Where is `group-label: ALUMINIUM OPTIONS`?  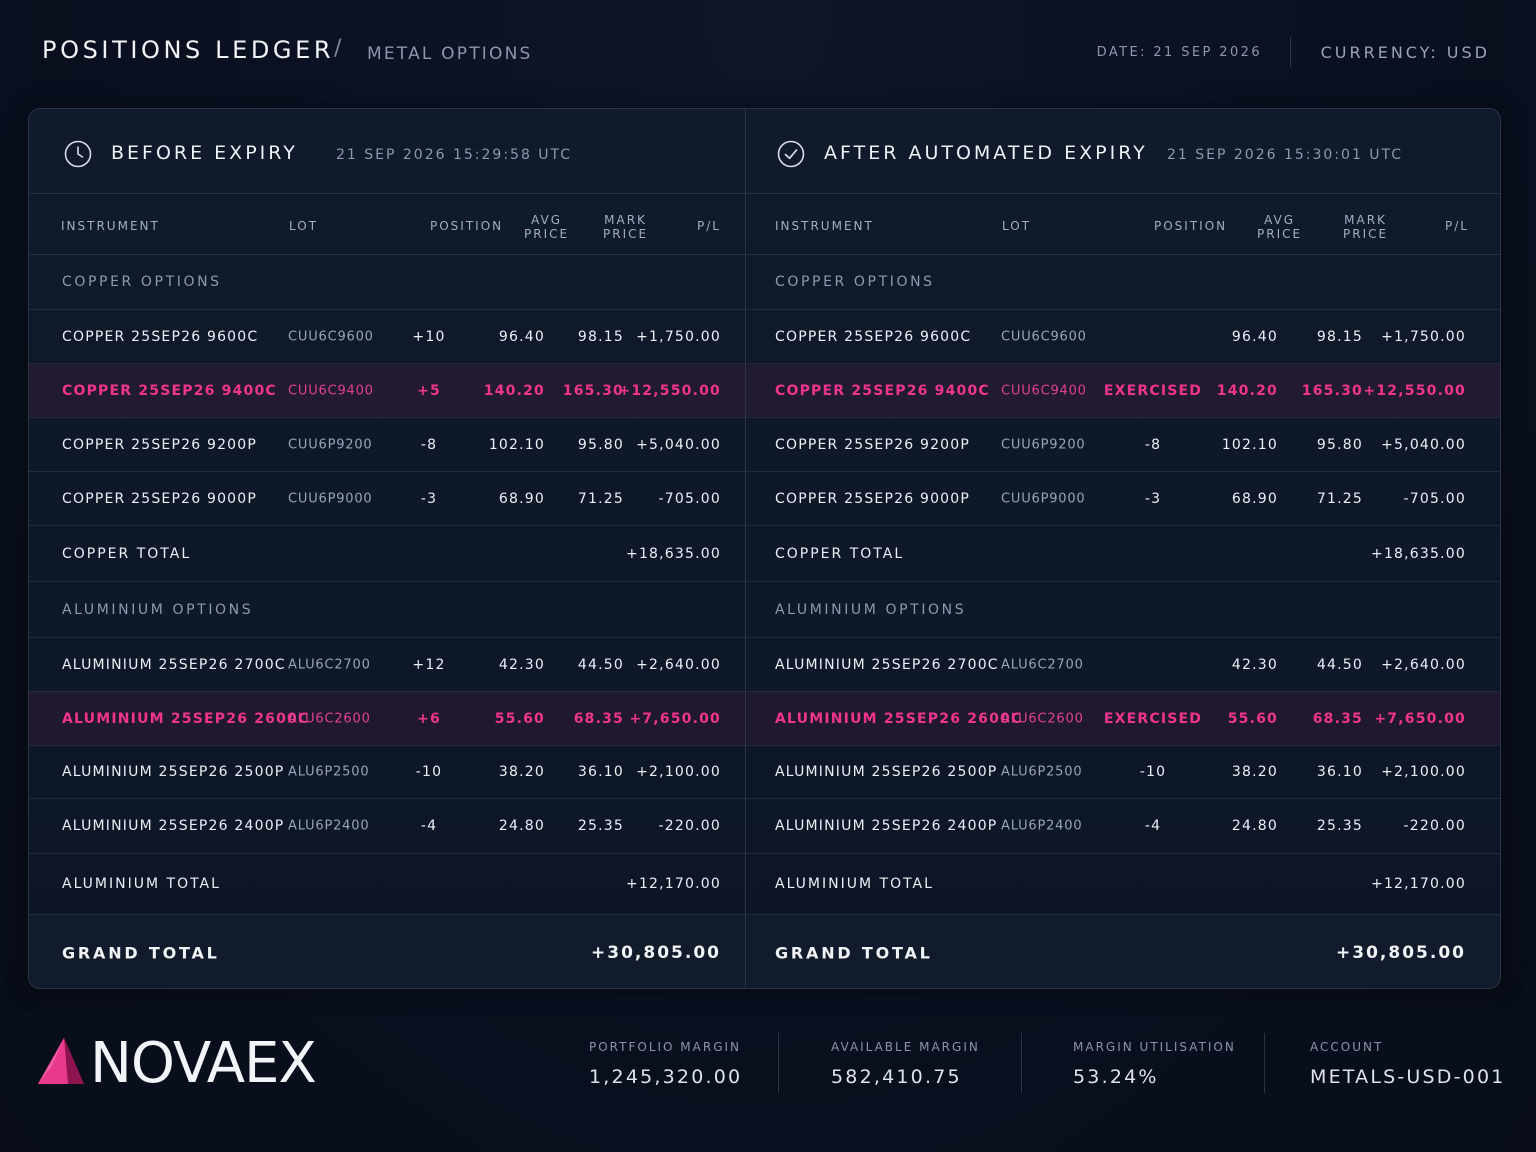 group-label: ALUMINIUM OPTIONS is located at coordinates (871, 609).